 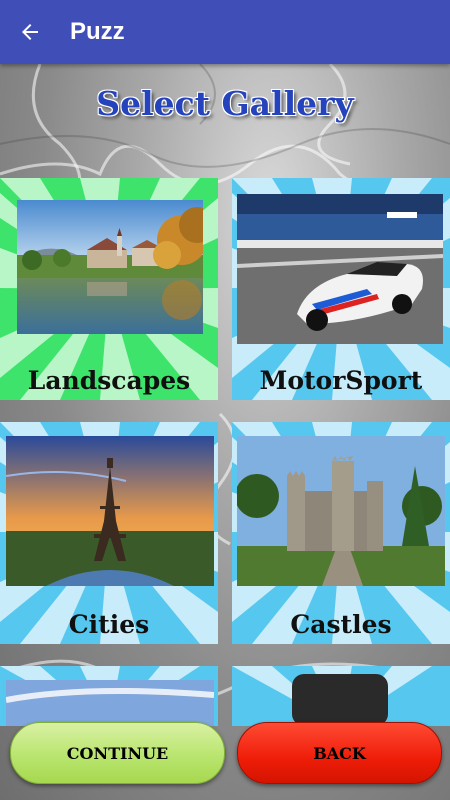 What do you see at coordinates (110, 267) in the screenshot?
I see `landscapes-image` at bounding box center [110, 267].